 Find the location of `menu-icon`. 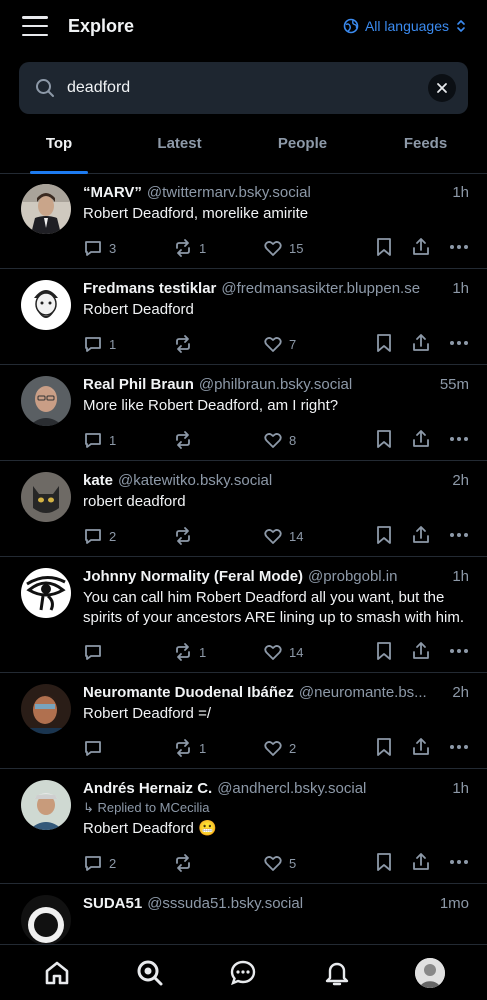

menu-icon is located at coordinates (35, 26).